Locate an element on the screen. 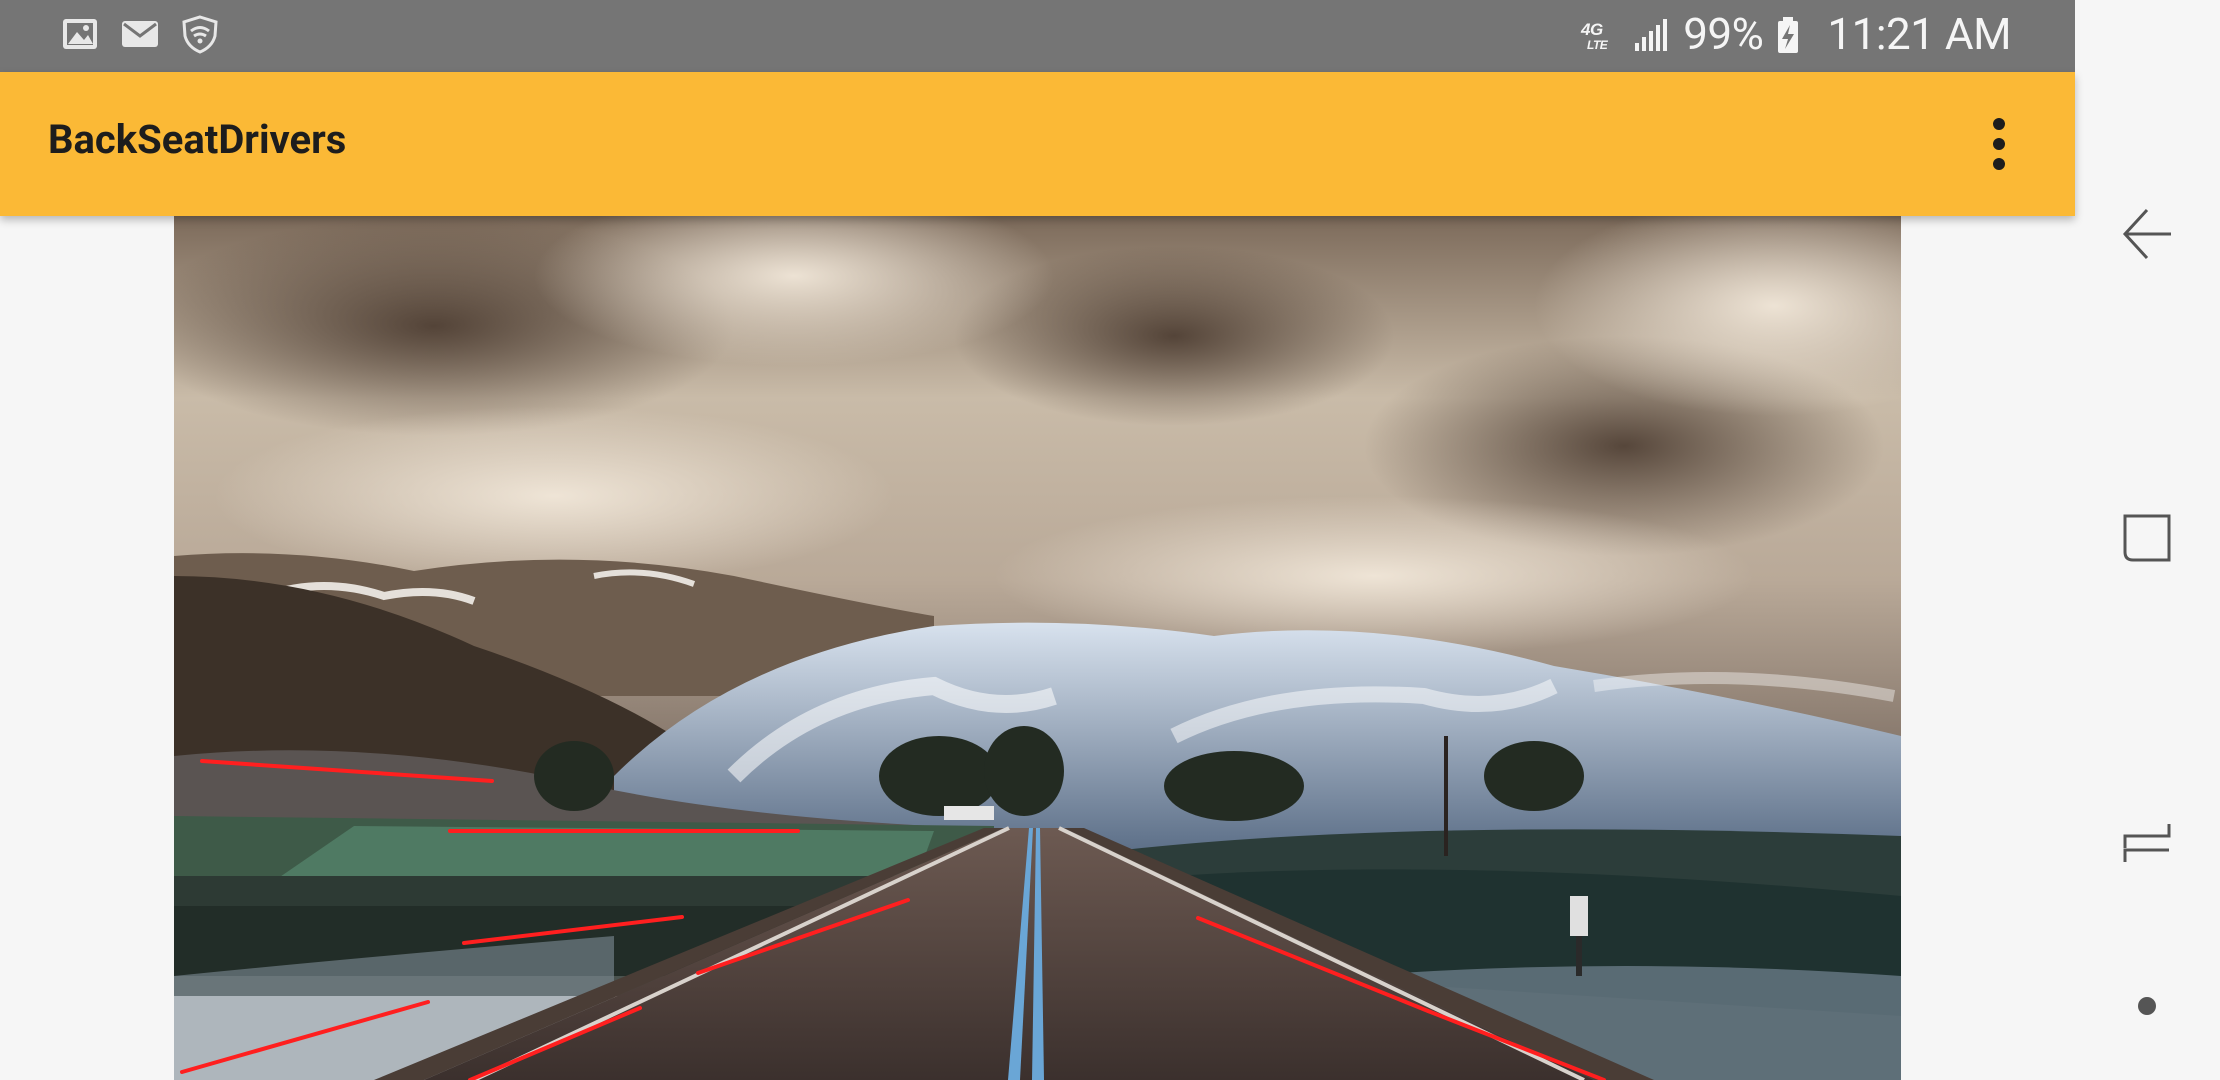 This screenshot has width=2220, height=1080. notification-icons is located at coordinates (140, 34).